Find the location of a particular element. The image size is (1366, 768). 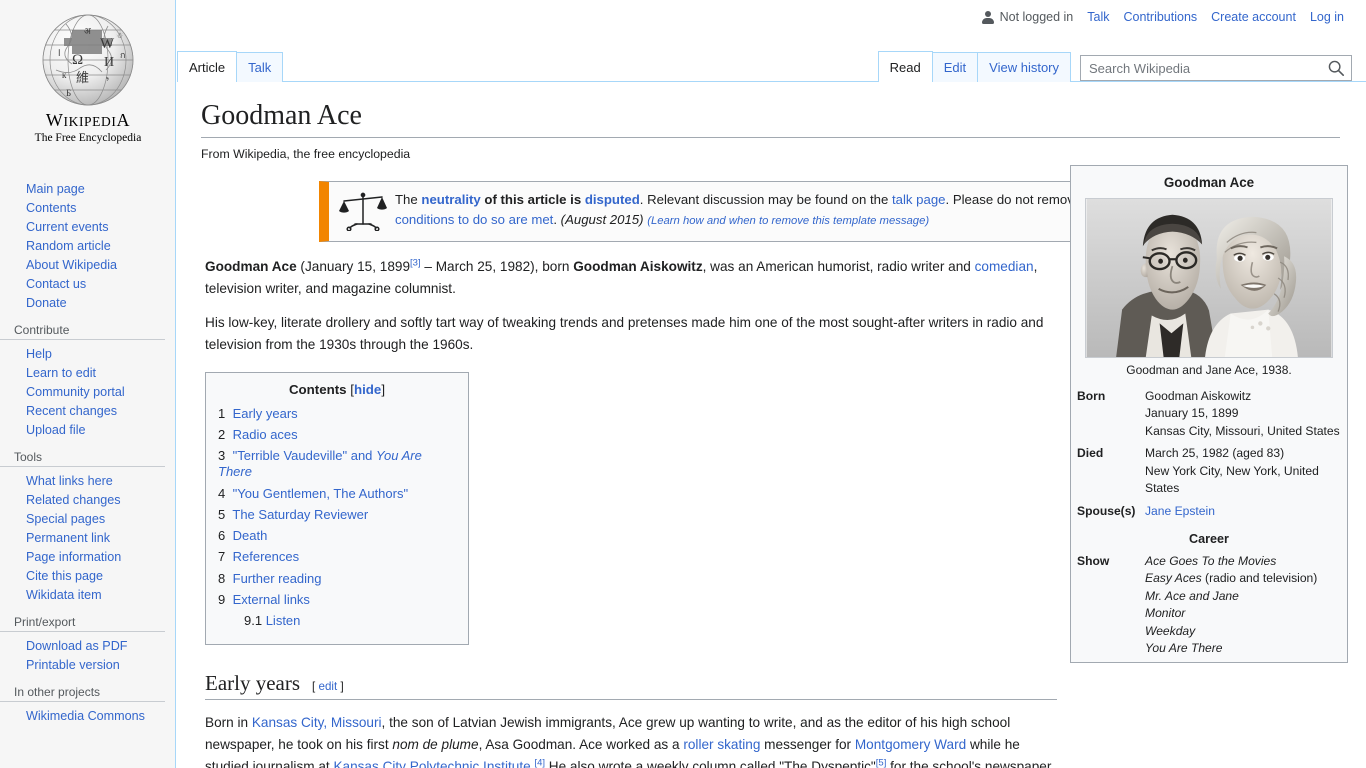

link-kansas-city-missouri: Kansas City, Missouri is located at coordinates (317, 722).